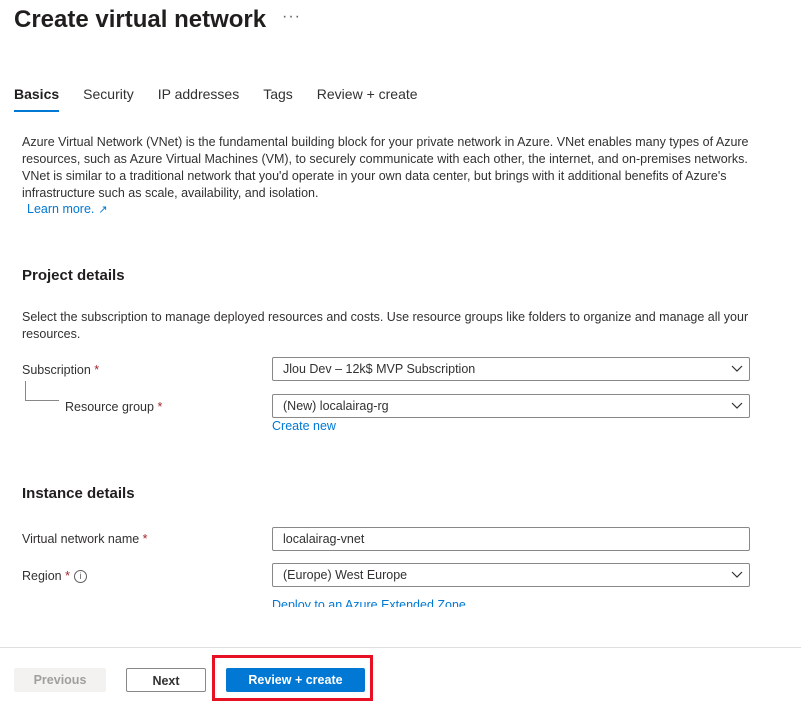 The width and height of the screenshot is (801, 704). I want to click on region-dropdown: (Europe) West Europe, so click(511, 575).